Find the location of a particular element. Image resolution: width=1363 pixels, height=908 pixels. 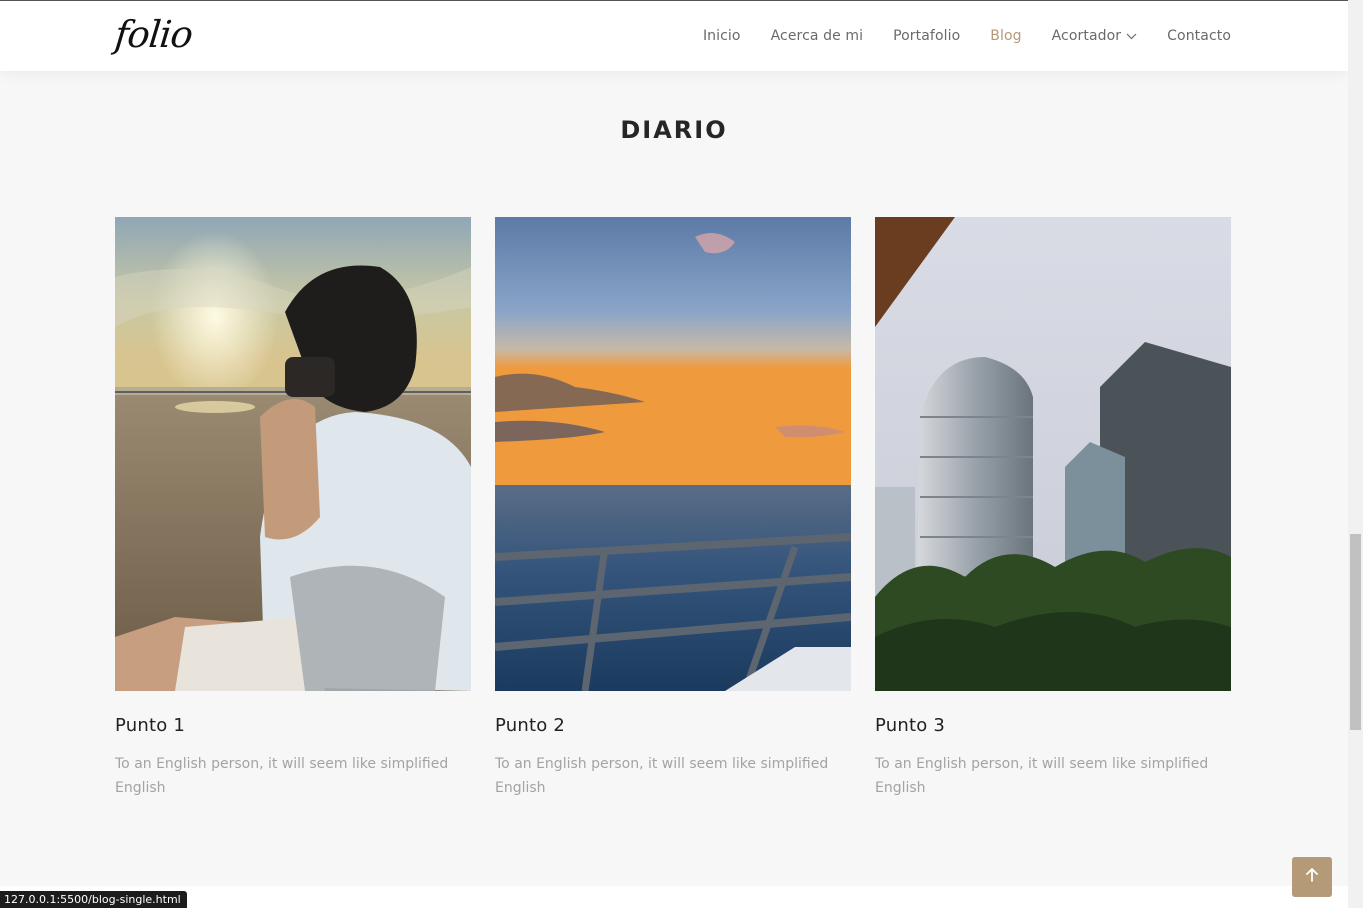

nav-item-acortador: Acortador is located at coordinates (1095, 36).